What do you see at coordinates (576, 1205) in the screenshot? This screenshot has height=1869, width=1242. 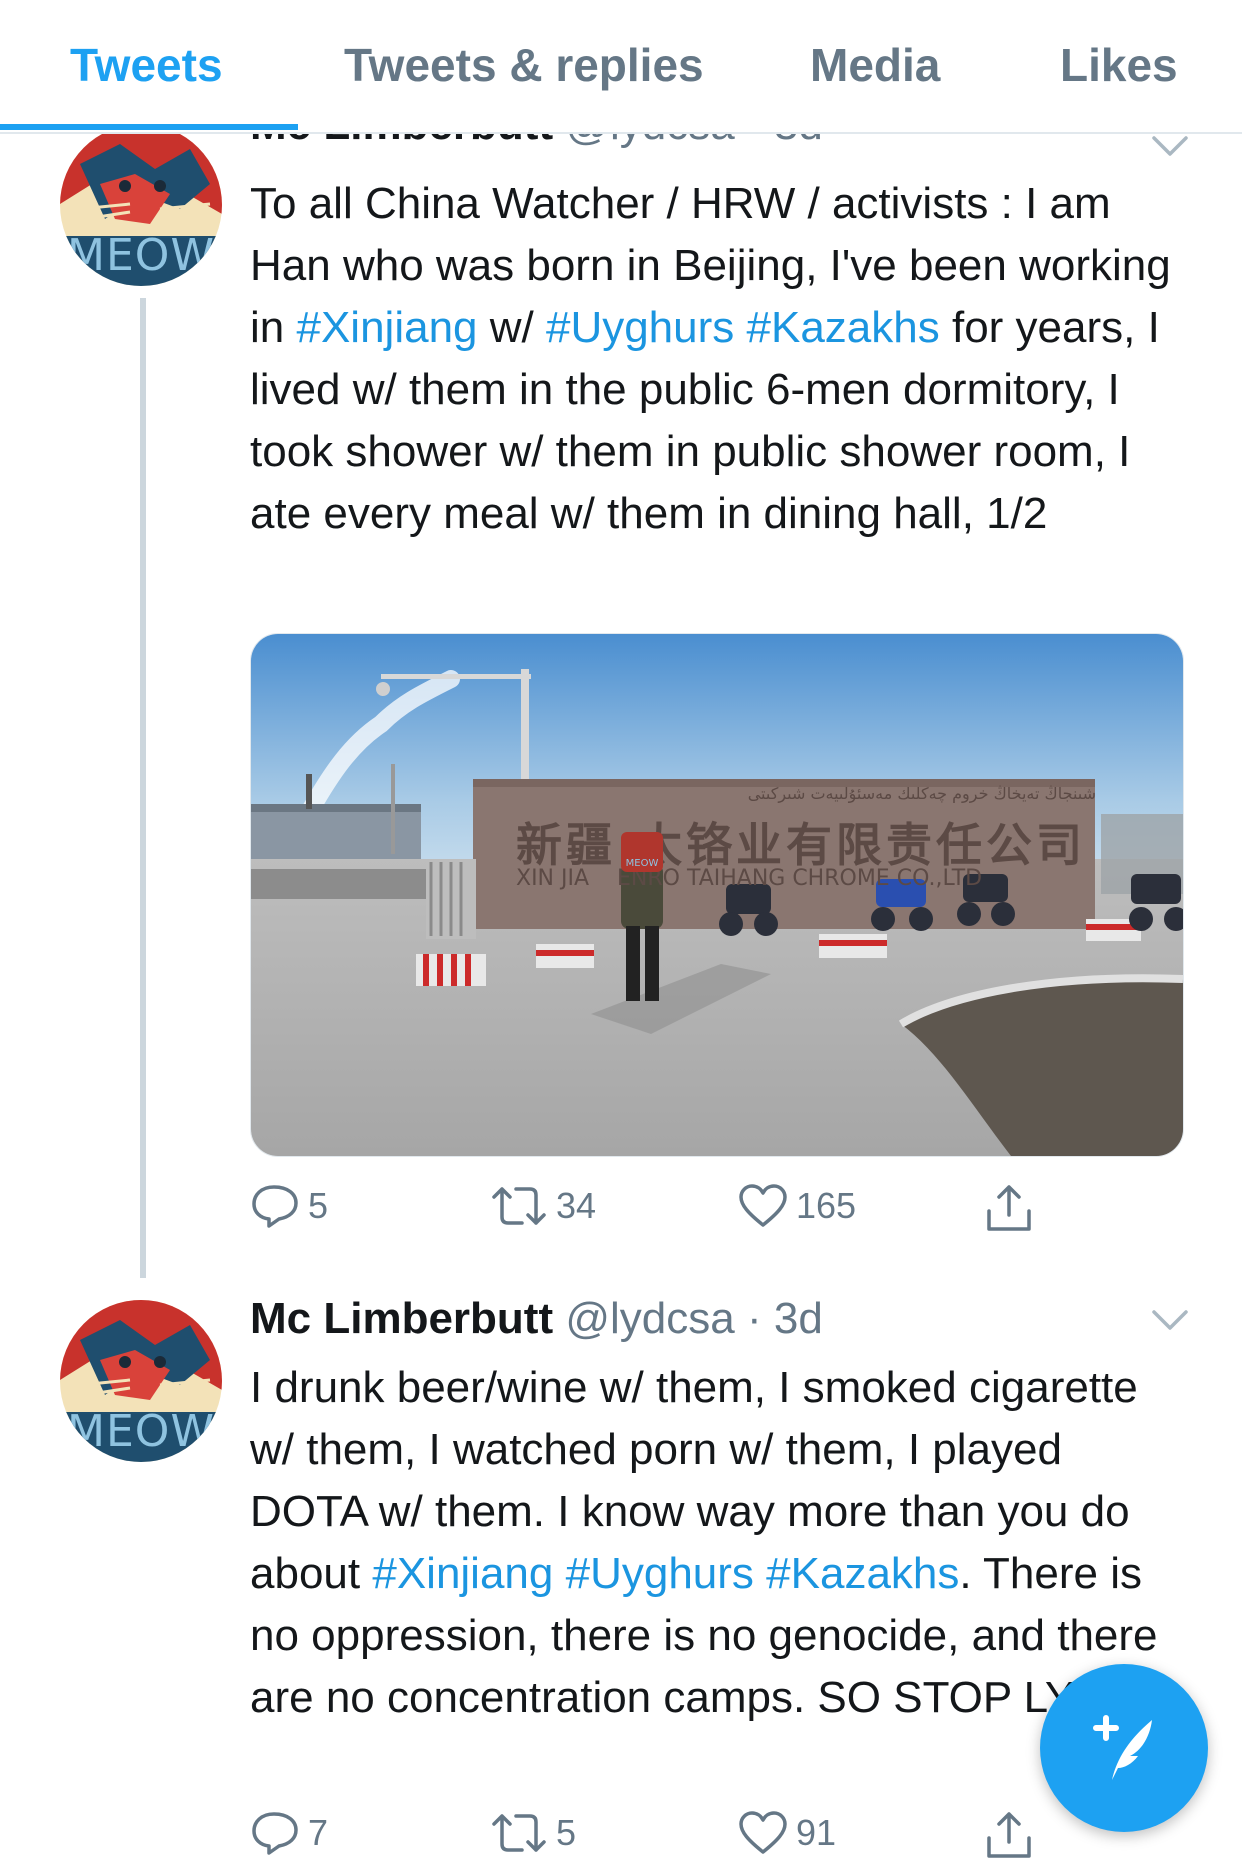 I see `retweet-count: 34` at bounding box center [576, 1205].